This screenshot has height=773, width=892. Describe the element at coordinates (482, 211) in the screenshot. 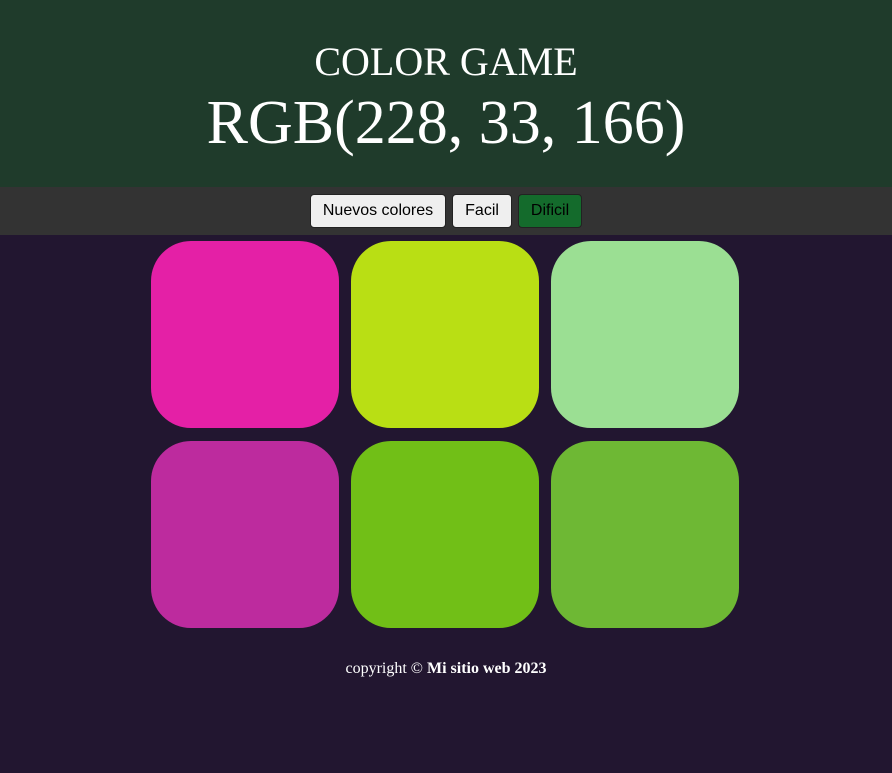

I see `easy-mode-button: Facil` at that location.